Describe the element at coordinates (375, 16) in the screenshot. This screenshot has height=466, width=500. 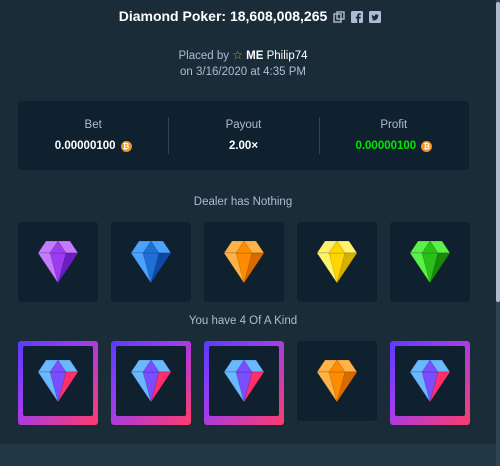
I see `twitter-icon` at that location.